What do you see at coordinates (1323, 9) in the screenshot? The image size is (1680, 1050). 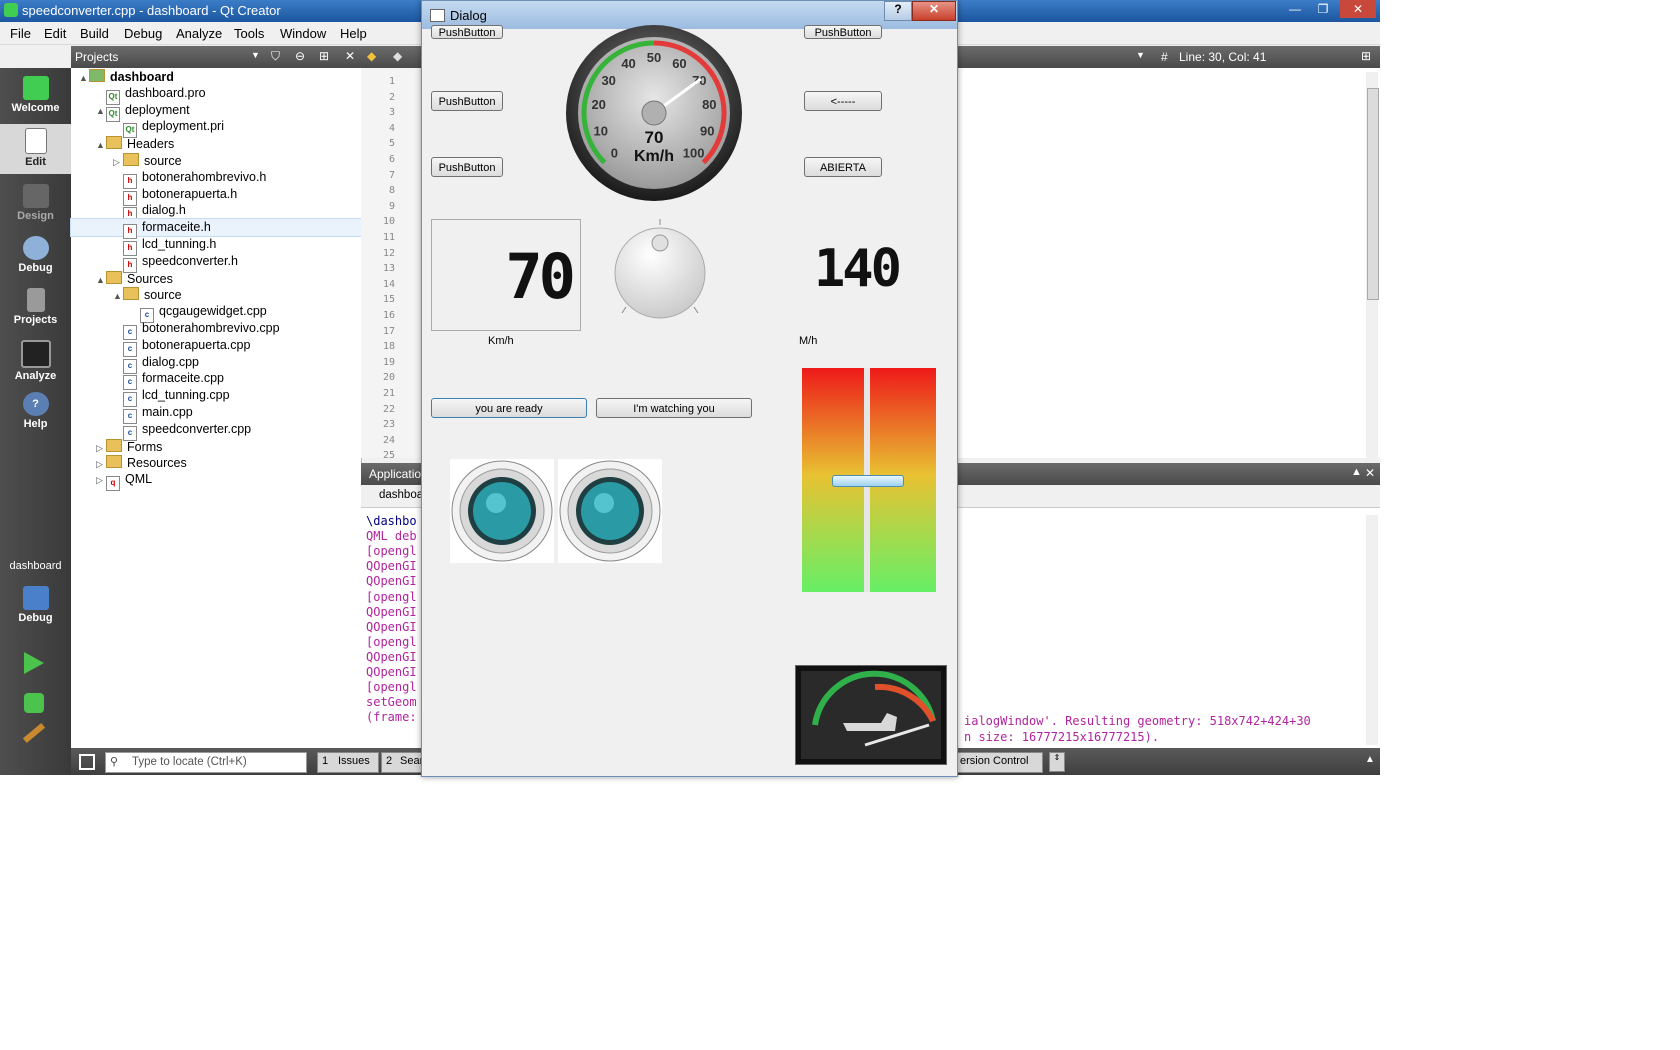 I see `maximize-button: ❐` at bounding box center [1323, 9].